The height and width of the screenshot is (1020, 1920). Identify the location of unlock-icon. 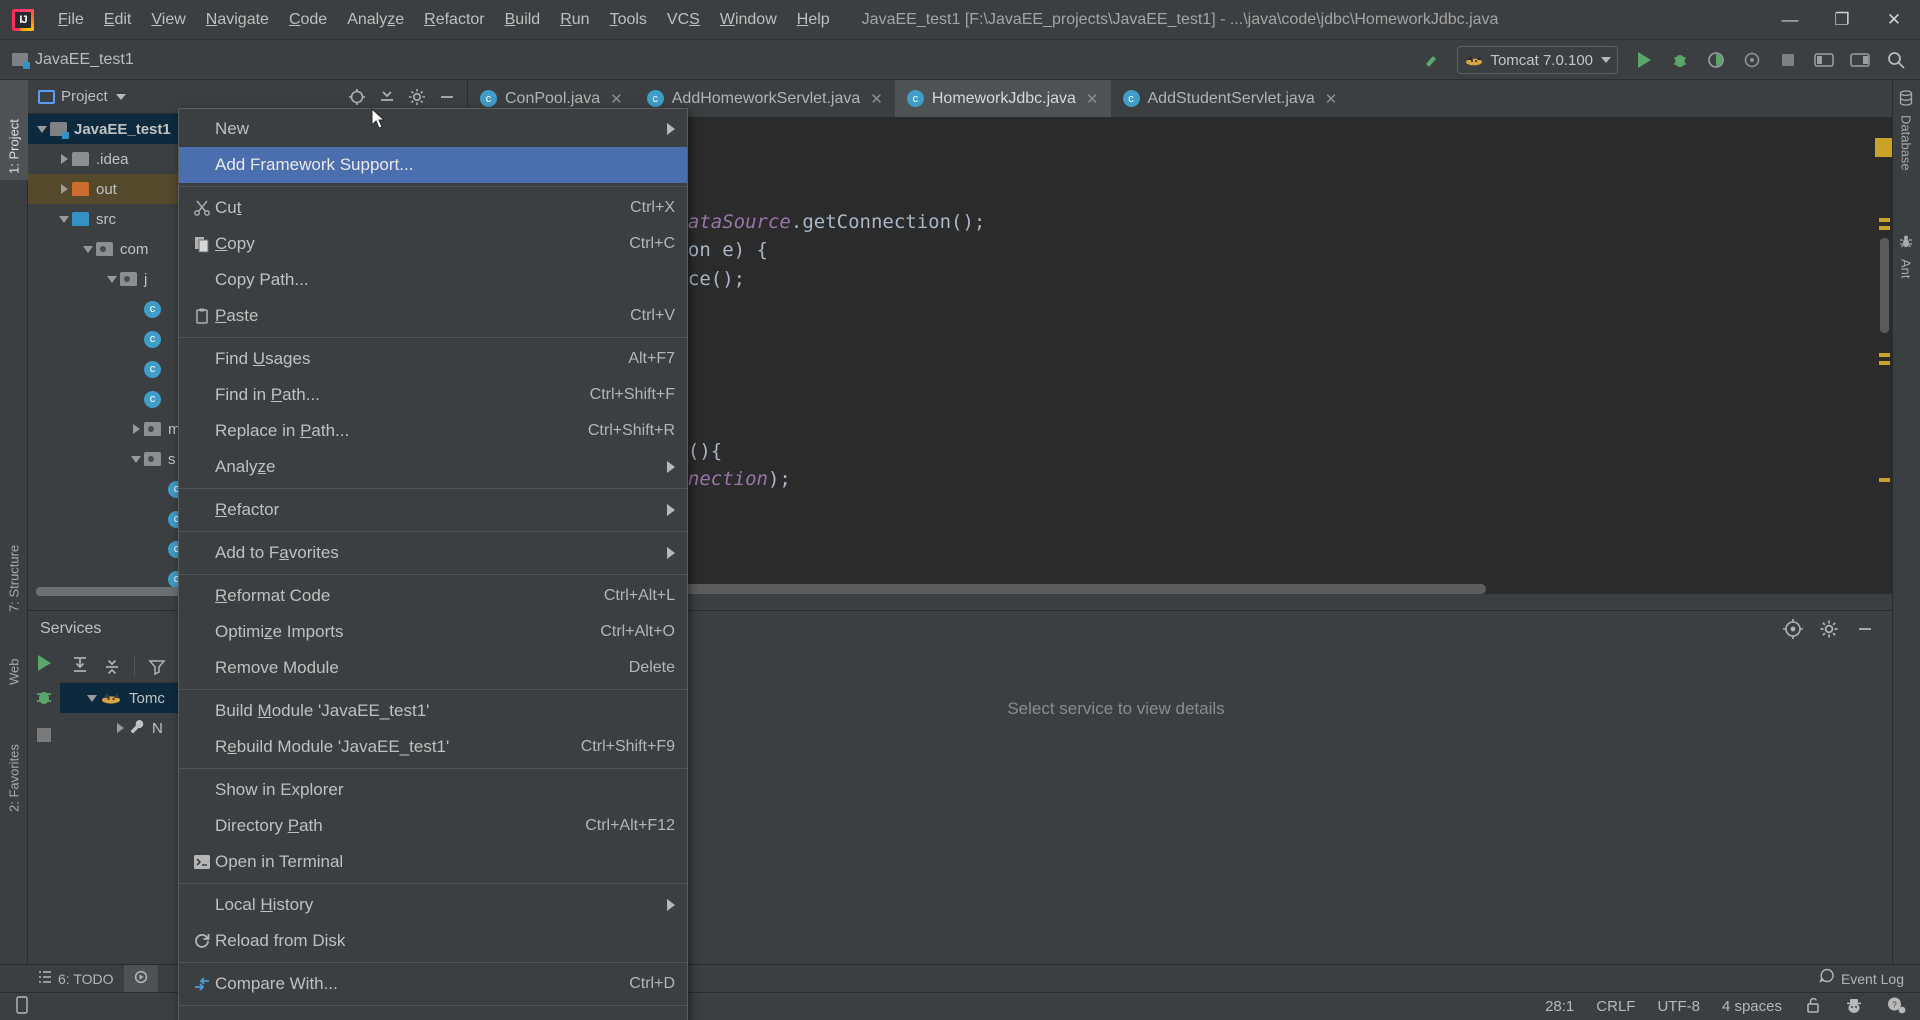
(1813, 1007).